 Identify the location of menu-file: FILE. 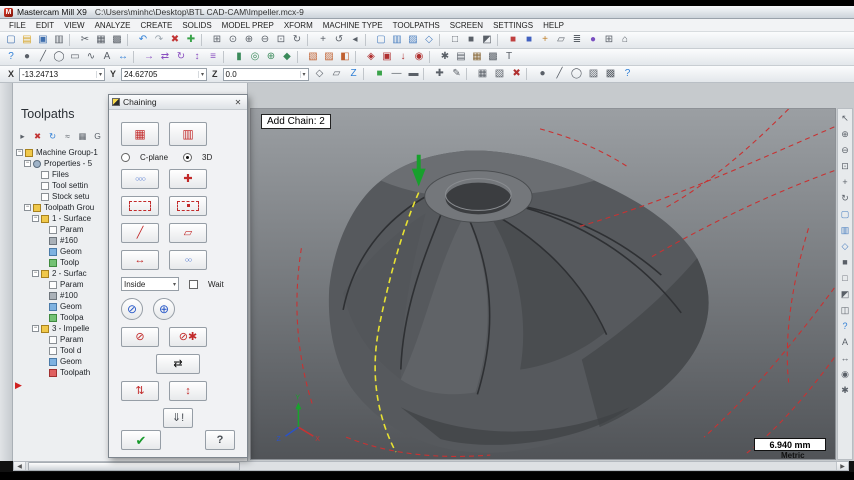
(17, 25).